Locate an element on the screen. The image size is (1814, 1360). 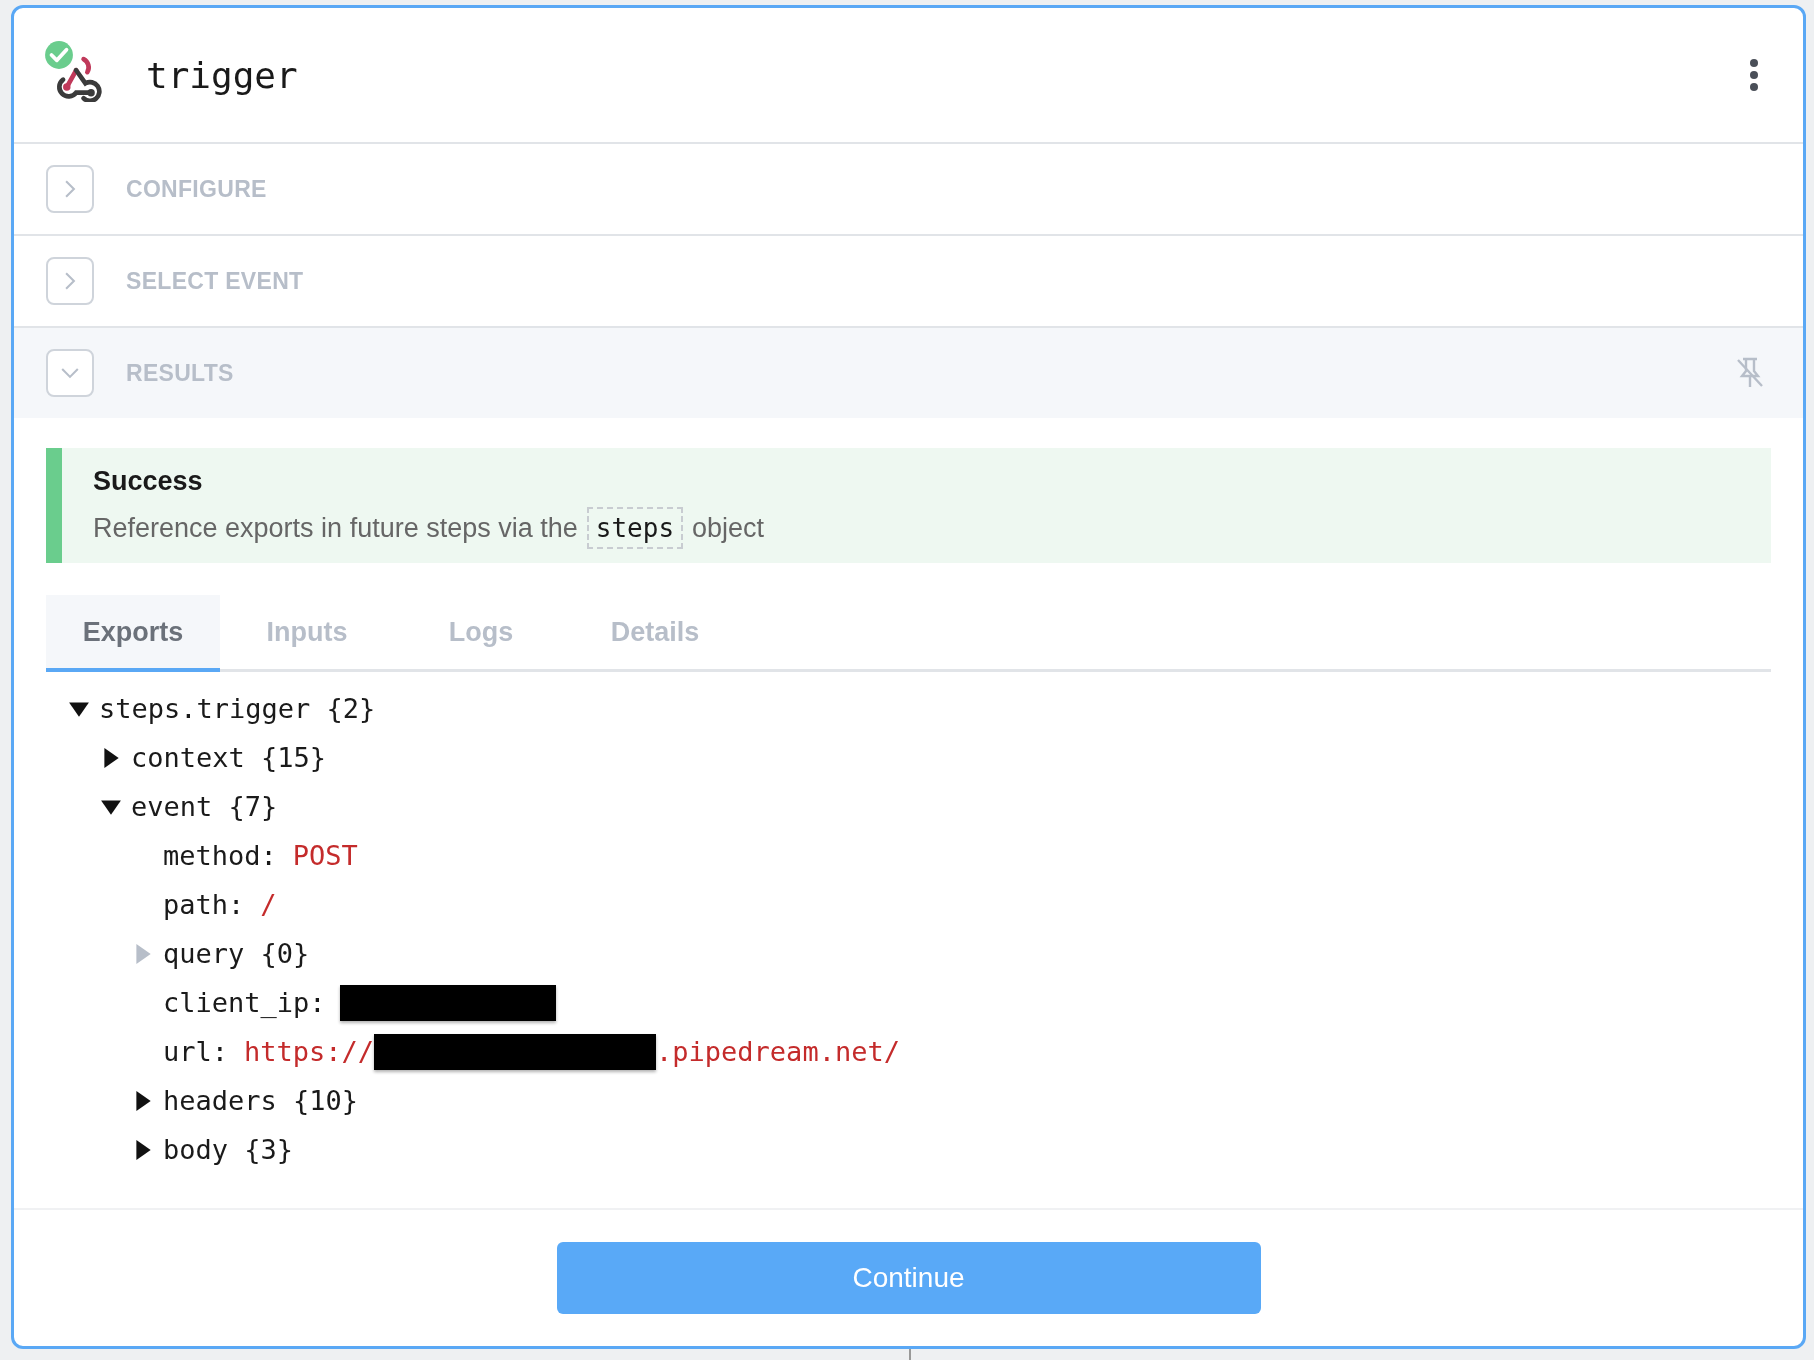
property-key: method: is located at coordinates (220, 855).